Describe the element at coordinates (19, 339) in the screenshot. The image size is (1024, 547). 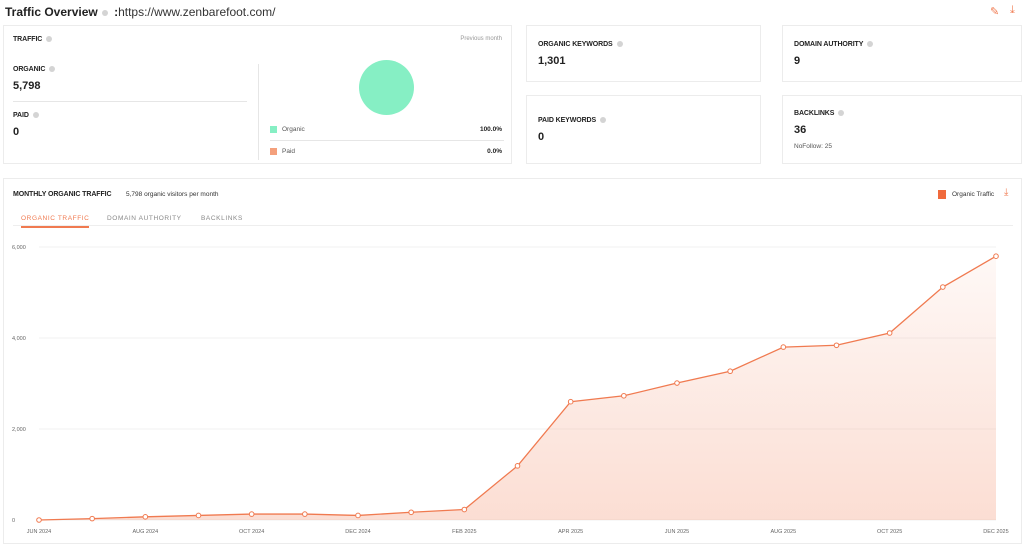
I see `y-tick-label: 4,000` at that location.